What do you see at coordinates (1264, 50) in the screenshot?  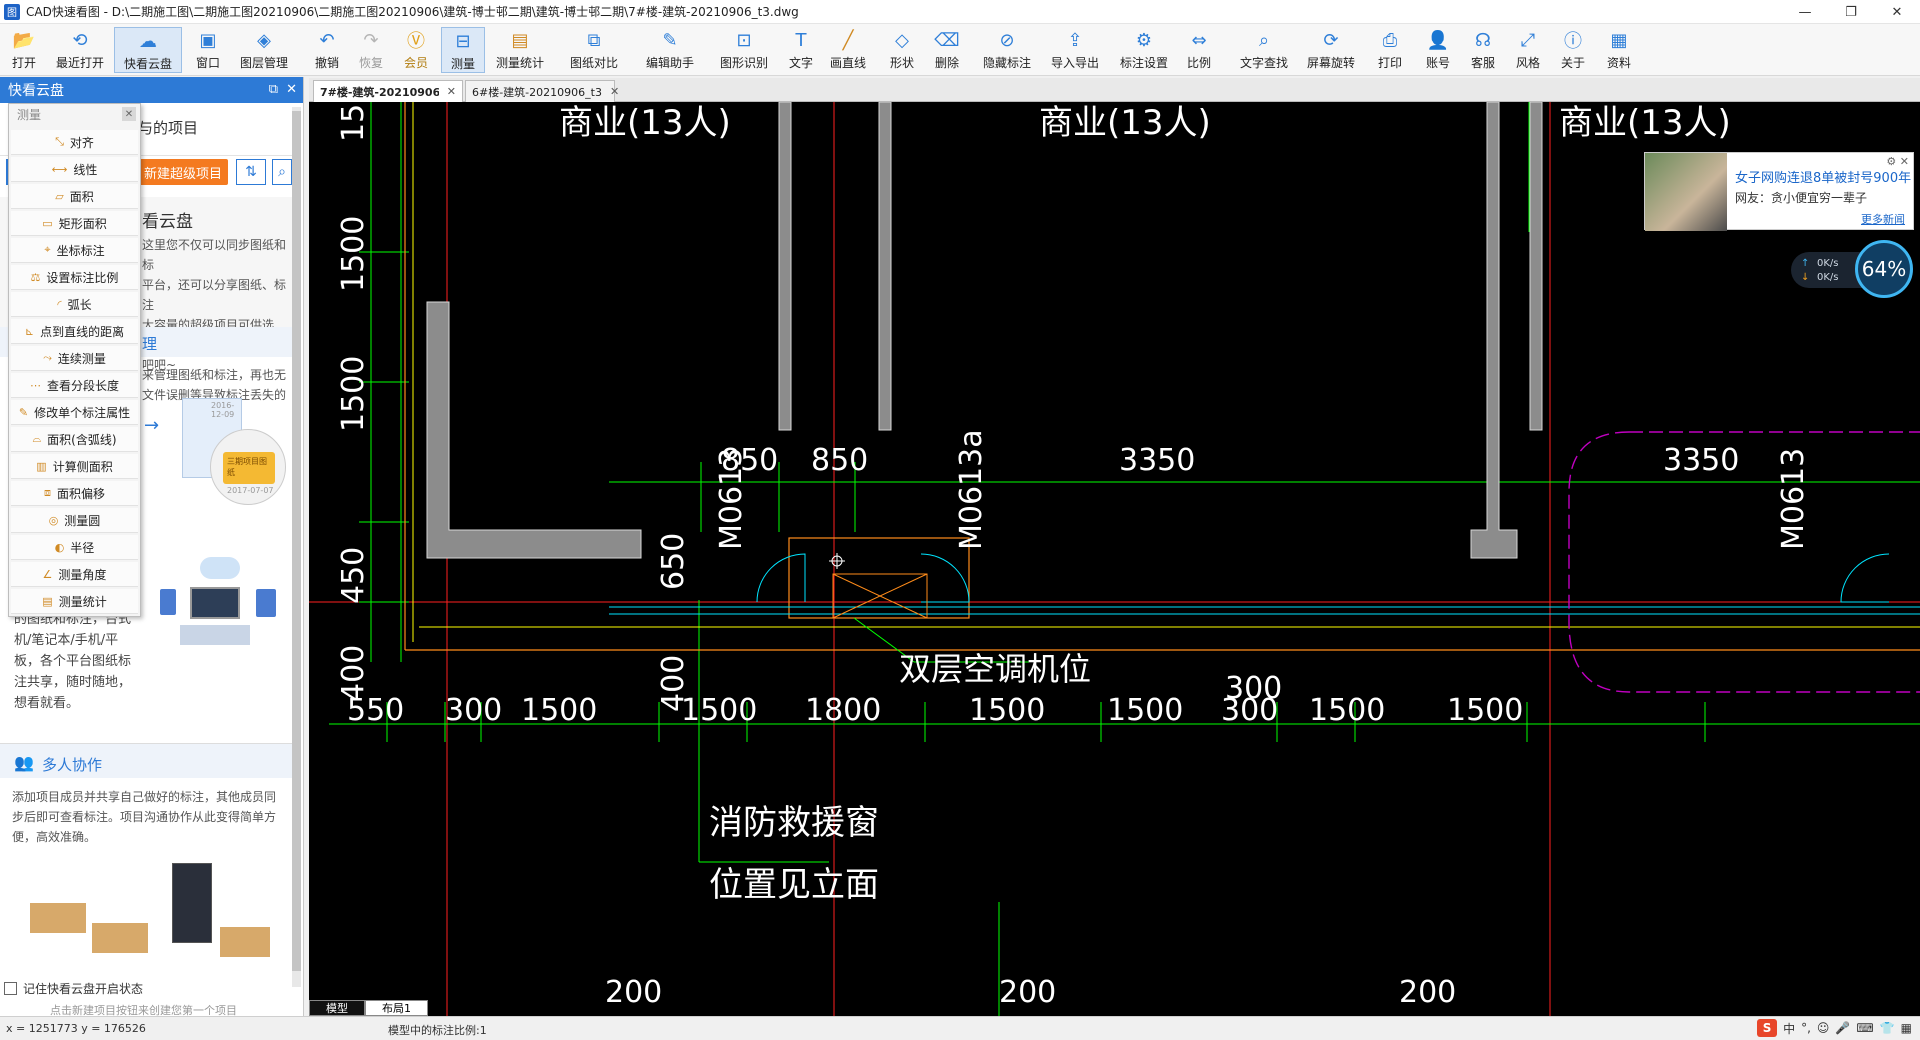 I see `text-search-button: ⌕ 文字查找` at bounding box center [1264, 50].